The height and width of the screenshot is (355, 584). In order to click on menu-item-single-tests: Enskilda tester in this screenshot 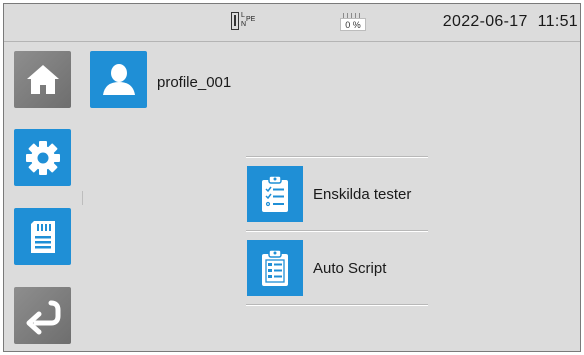, I will do `click(337, 194)`.